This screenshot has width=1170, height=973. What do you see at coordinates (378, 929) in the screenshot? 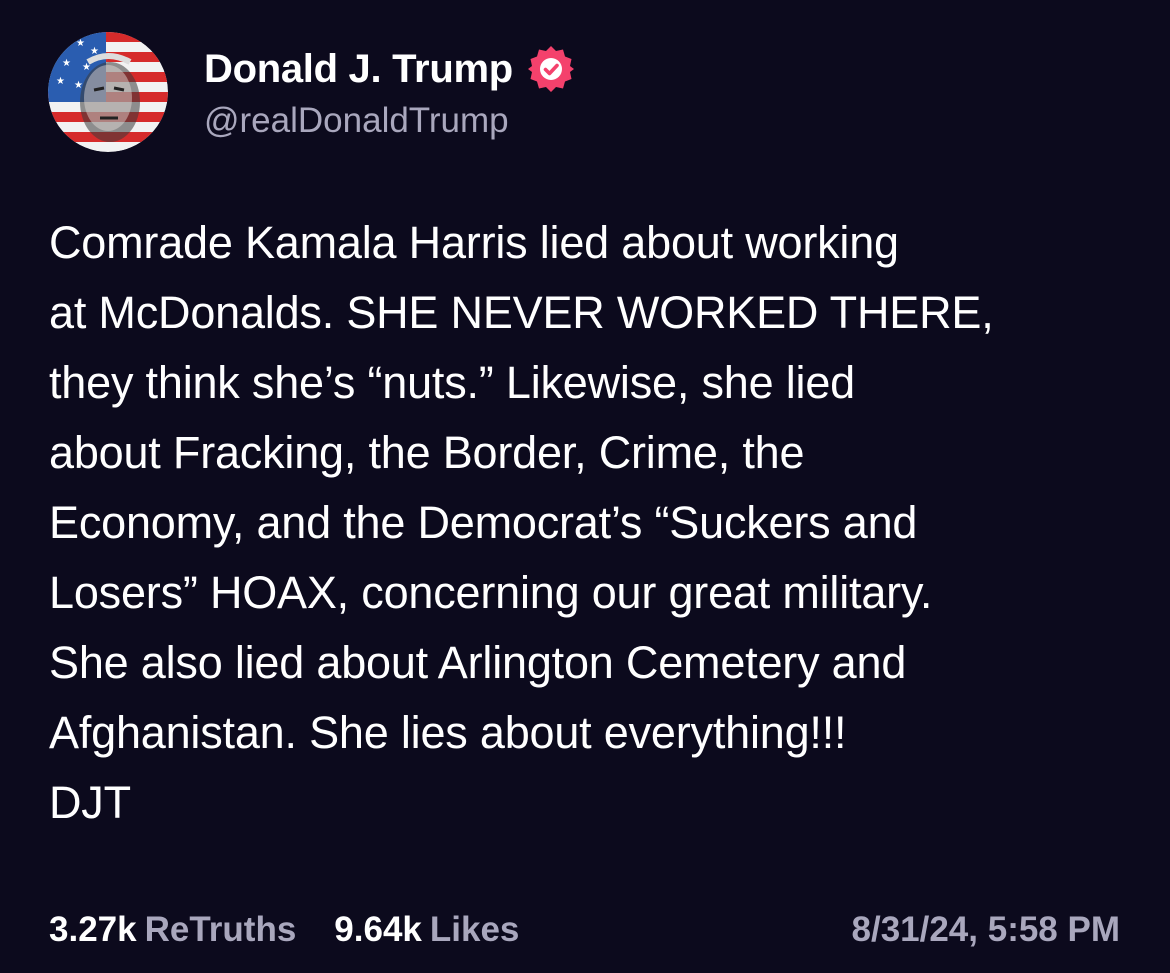
I see `likes-count: 9.64k` at bounding box center [378, 929].